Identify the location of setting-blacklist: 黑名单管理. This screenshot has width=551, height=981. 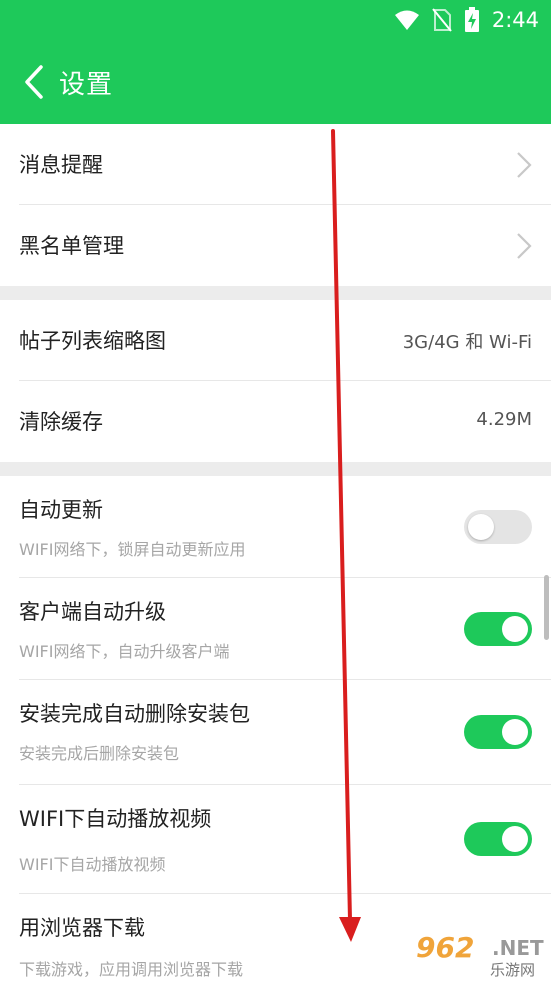
(275, 245).